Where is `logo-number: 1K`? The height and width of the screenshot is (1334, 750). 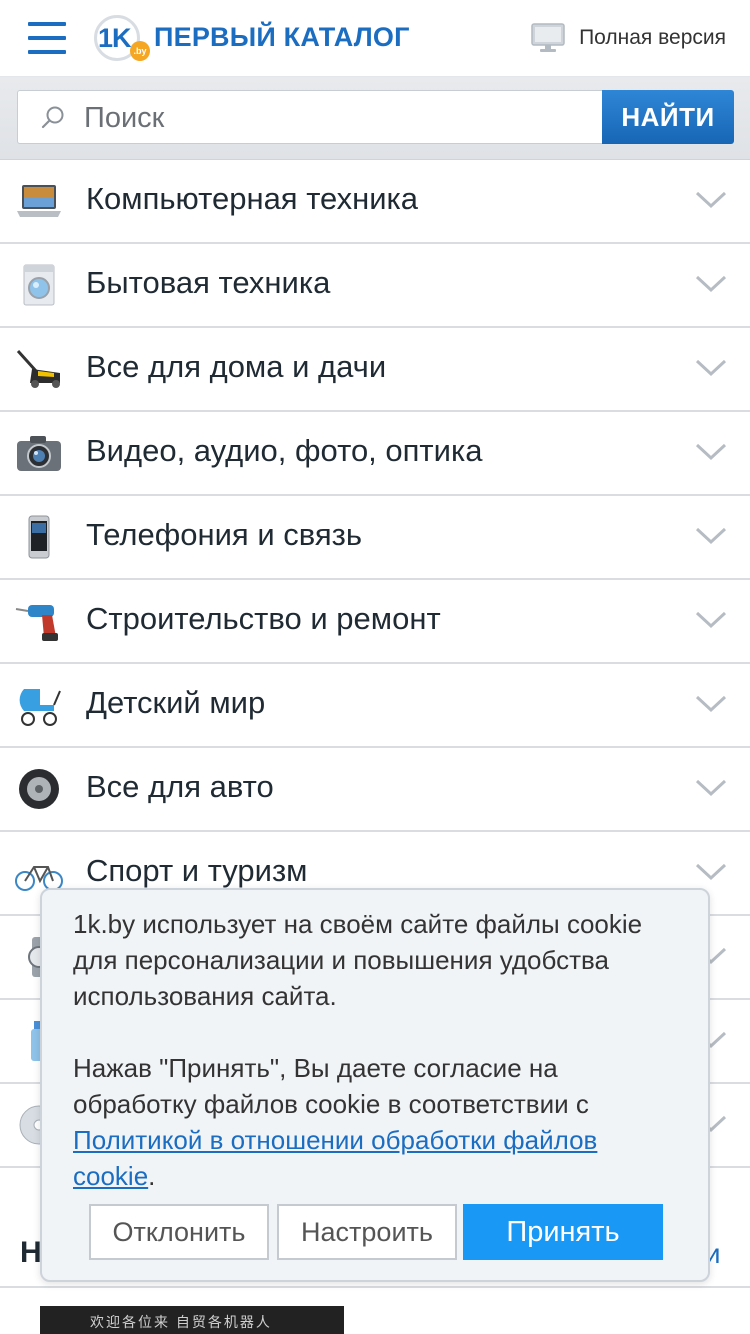 logo-number: 1K is located at coordinates (115, 38).